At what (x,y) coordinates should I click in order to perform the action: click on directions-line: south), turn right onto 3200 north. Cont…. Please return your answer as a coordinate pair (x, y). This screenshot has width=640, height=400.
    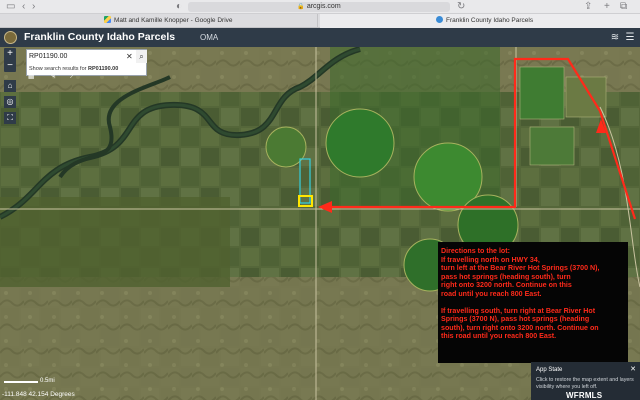
    Looking at the image, I should click on (520, 327).